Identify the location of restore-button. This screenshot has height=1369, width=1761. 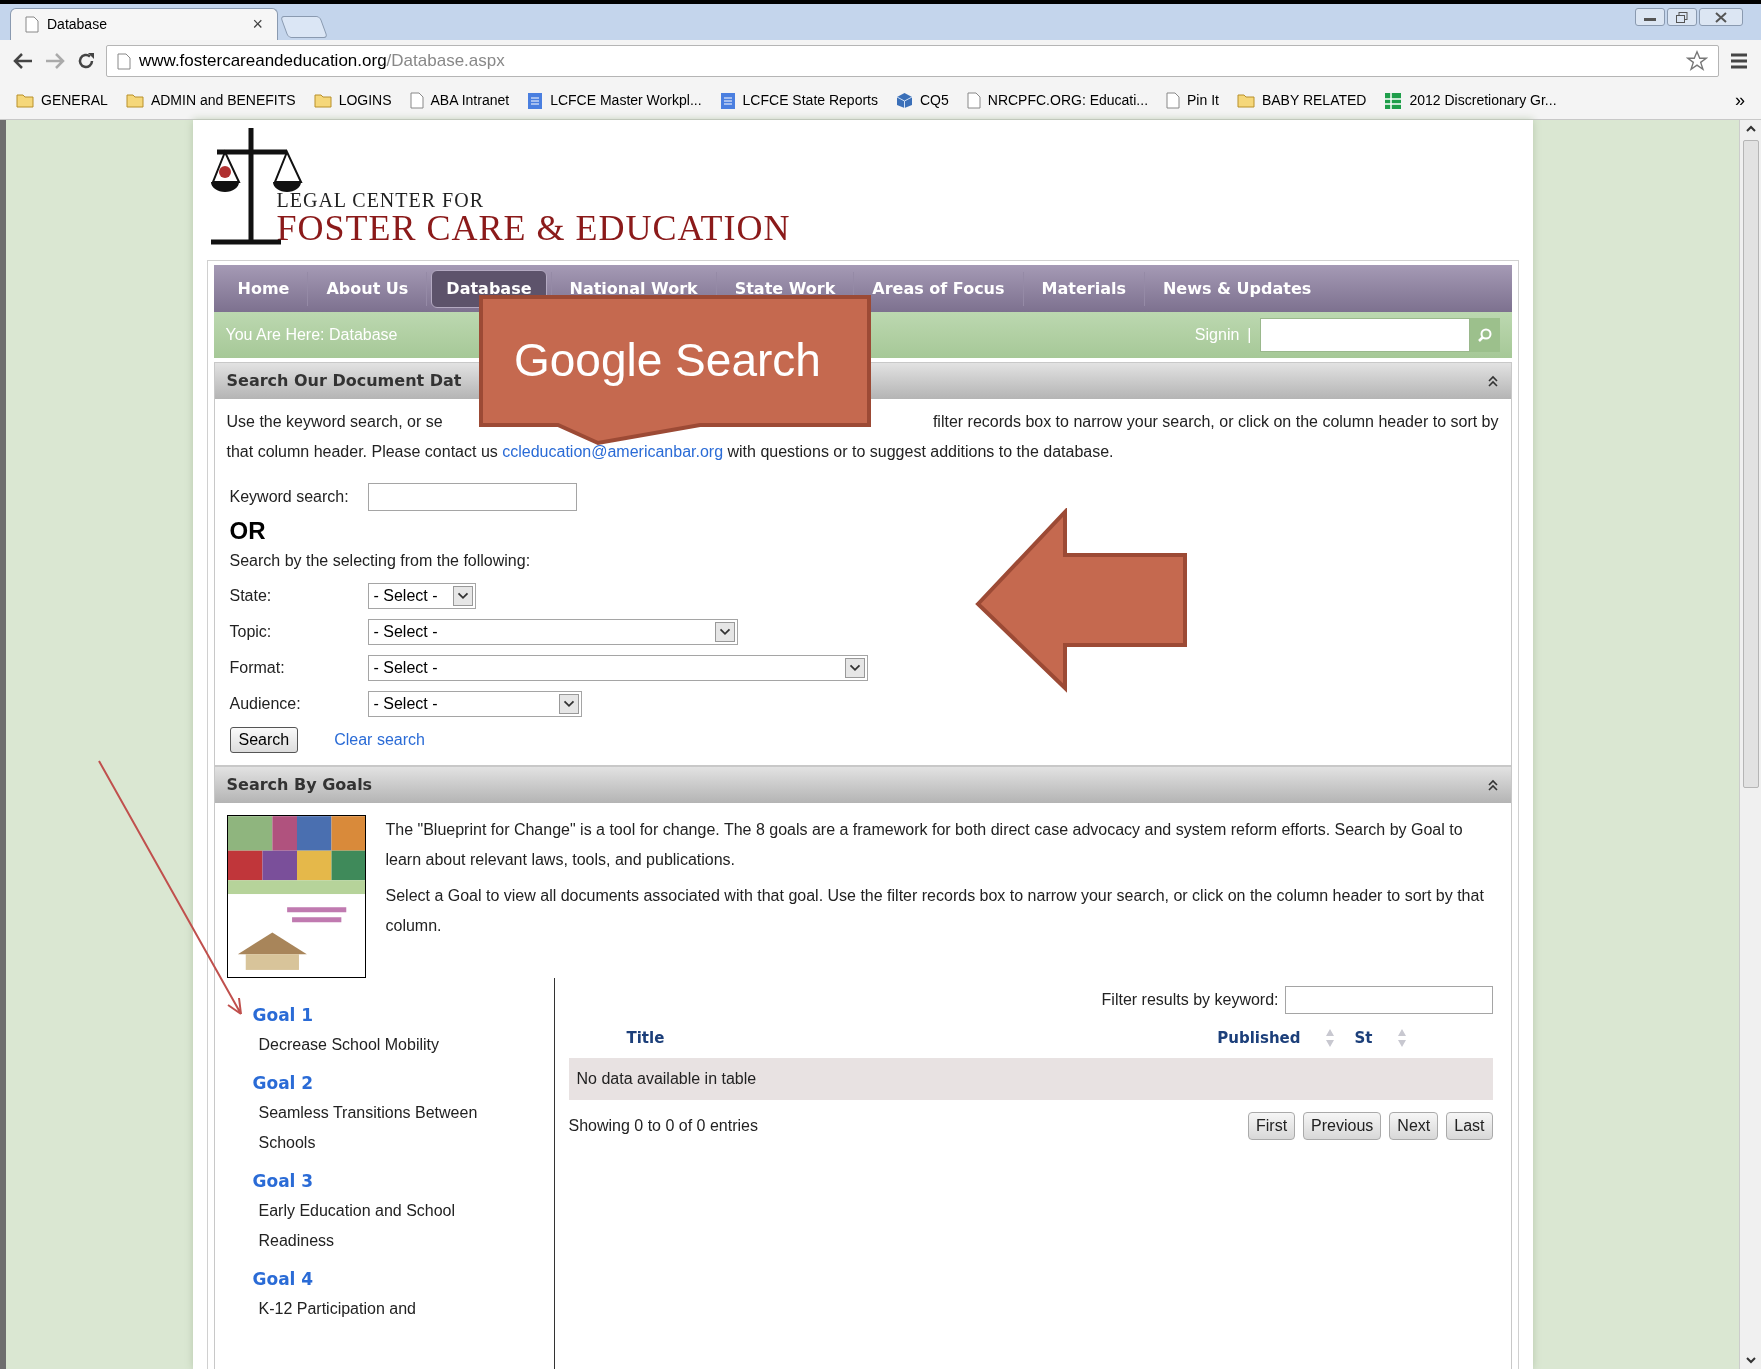
(1682, 17).